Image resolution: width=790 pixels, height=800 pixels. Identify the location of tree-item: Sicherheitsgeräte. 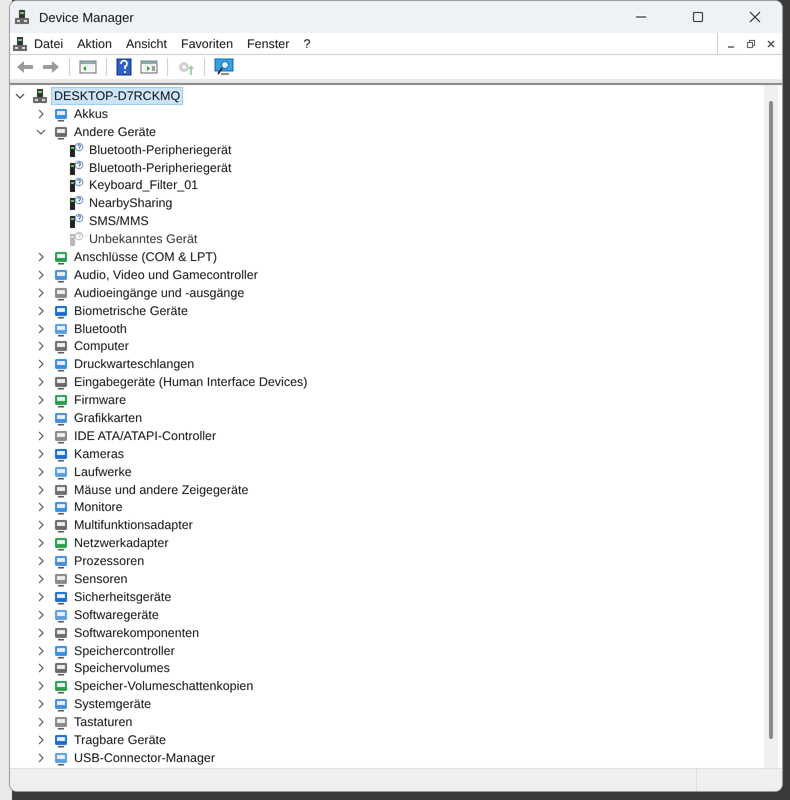
(123, 596).